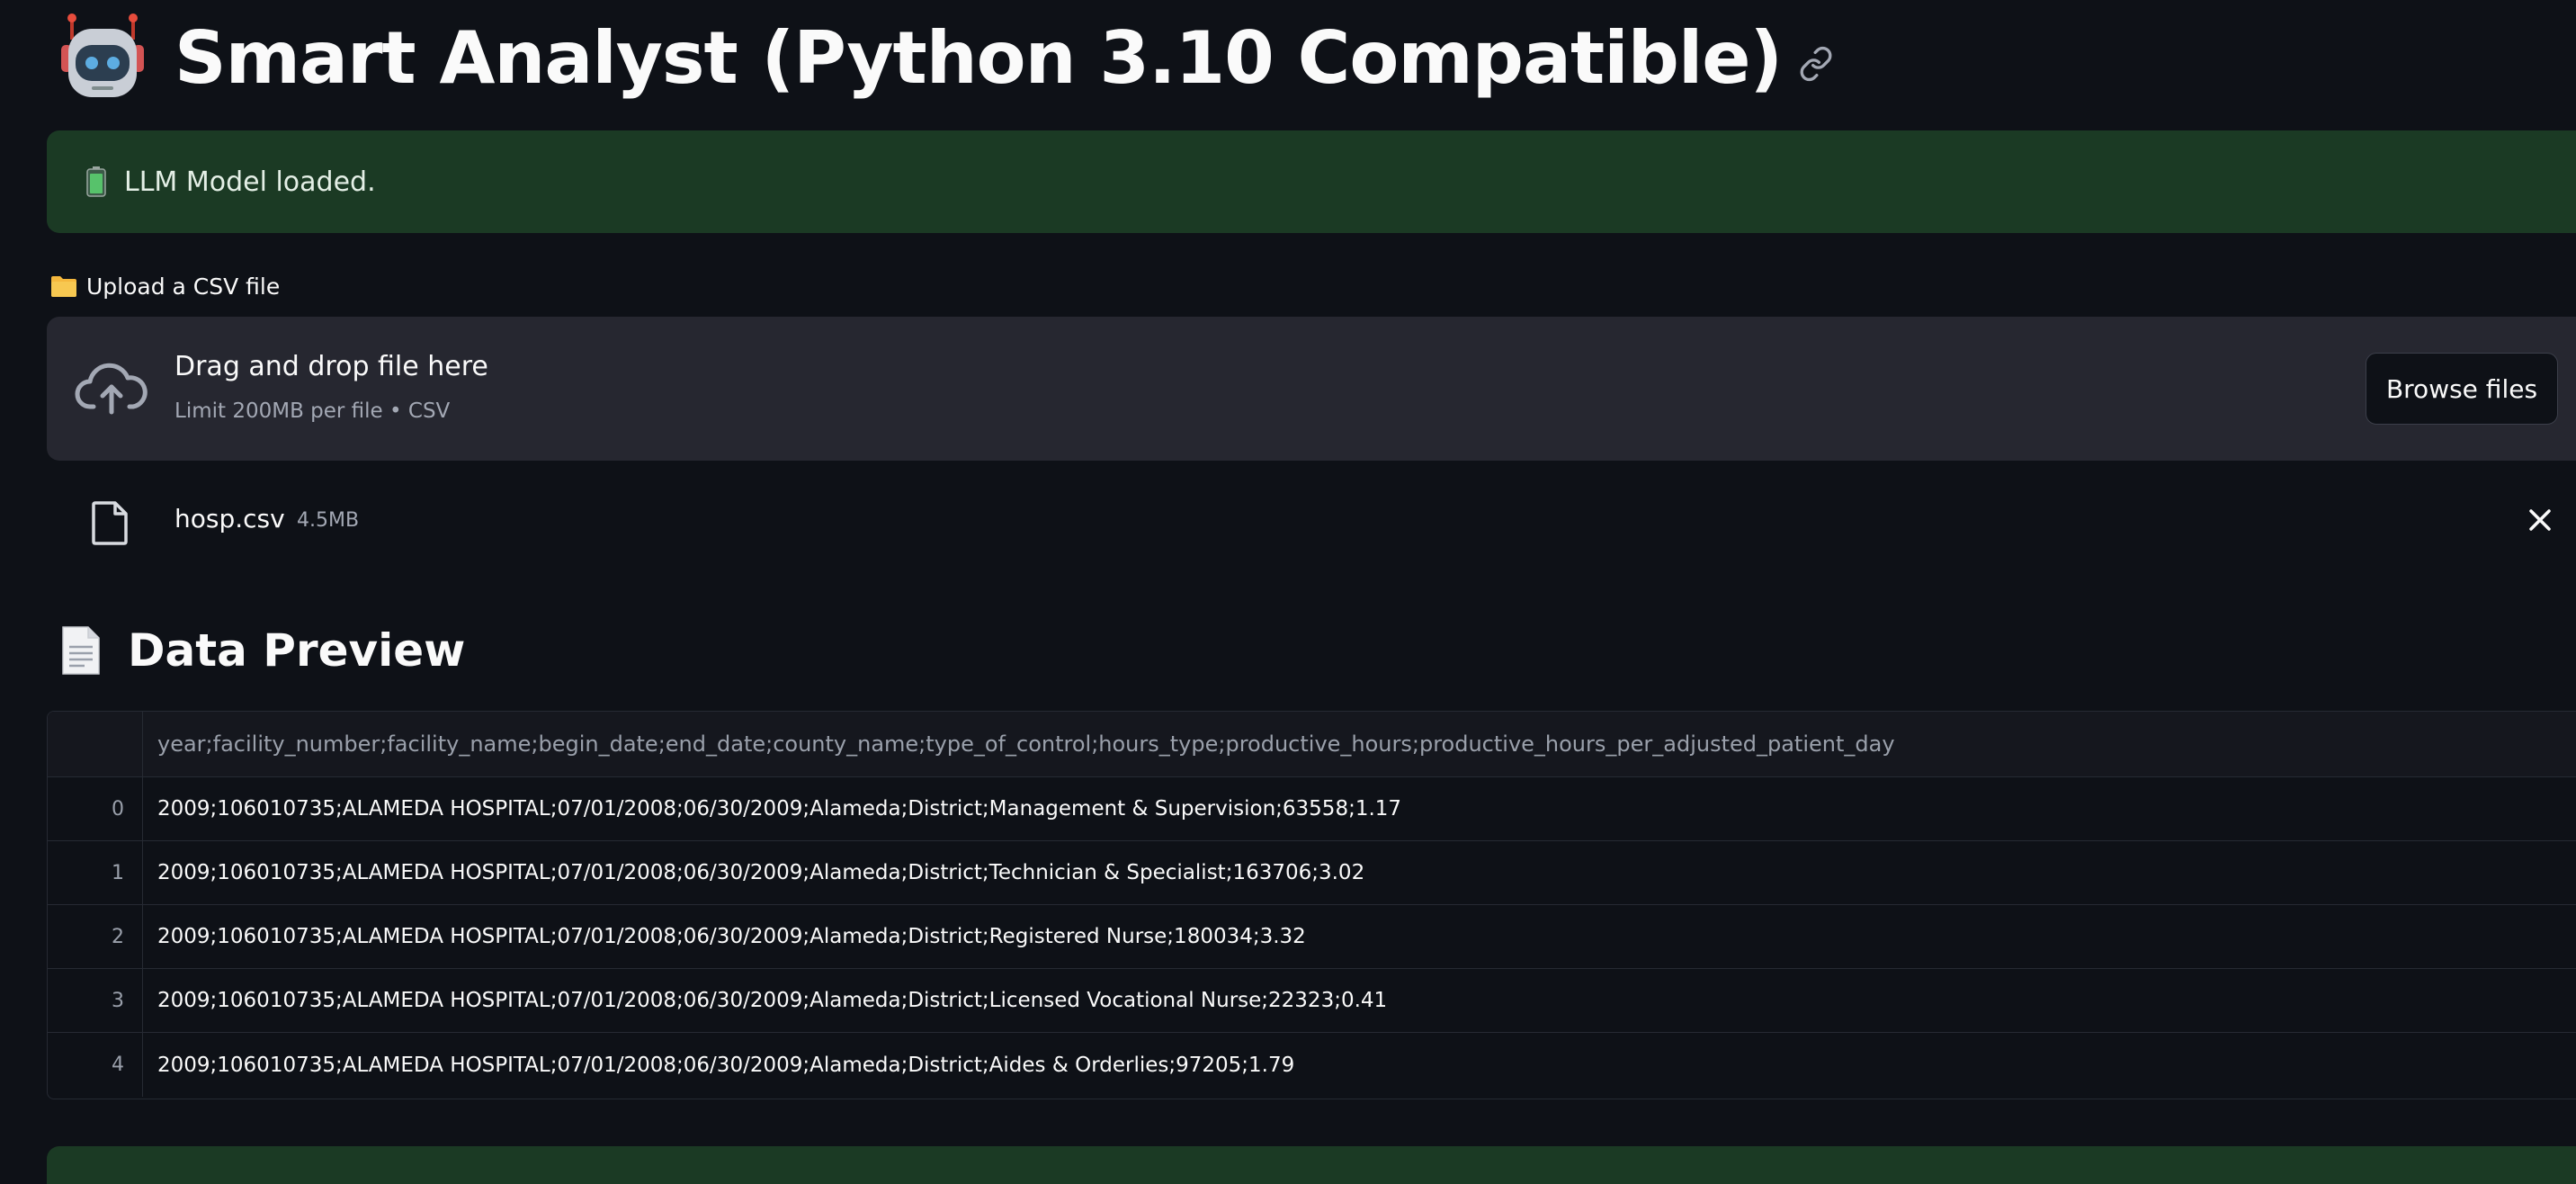  What do you see at coordinates (1311, 1165) in the screenshot?
I see `next-status-alert` at bounding box center [1311, 1165].